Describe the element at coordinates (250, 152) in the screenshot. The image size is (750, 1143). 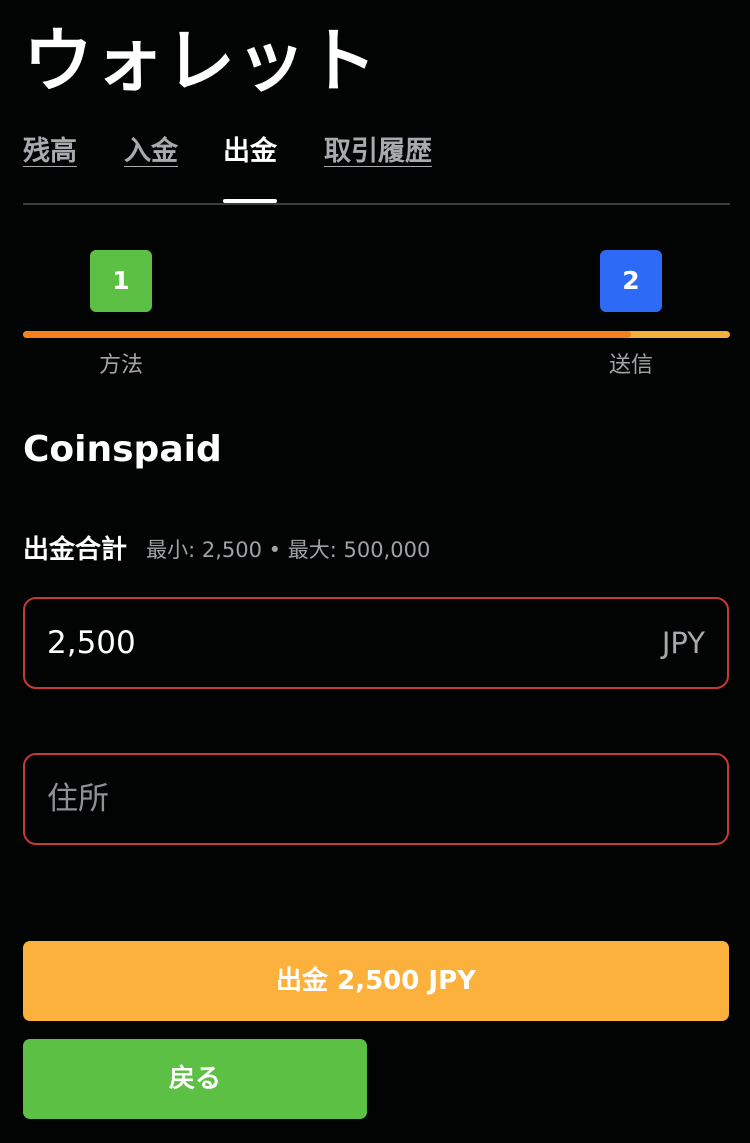
I see `tab-withdraw: 出金` at that location.